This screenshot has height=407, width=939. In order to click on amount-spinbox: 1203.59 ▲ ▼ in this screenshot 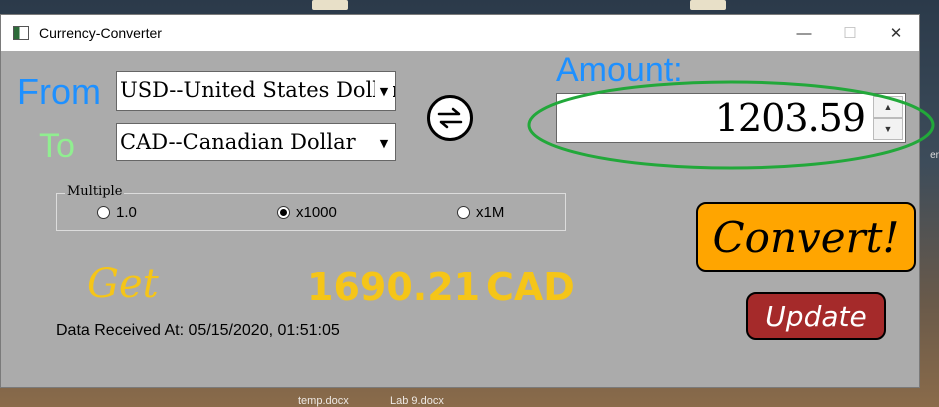, I will do `click(731, 118)`.